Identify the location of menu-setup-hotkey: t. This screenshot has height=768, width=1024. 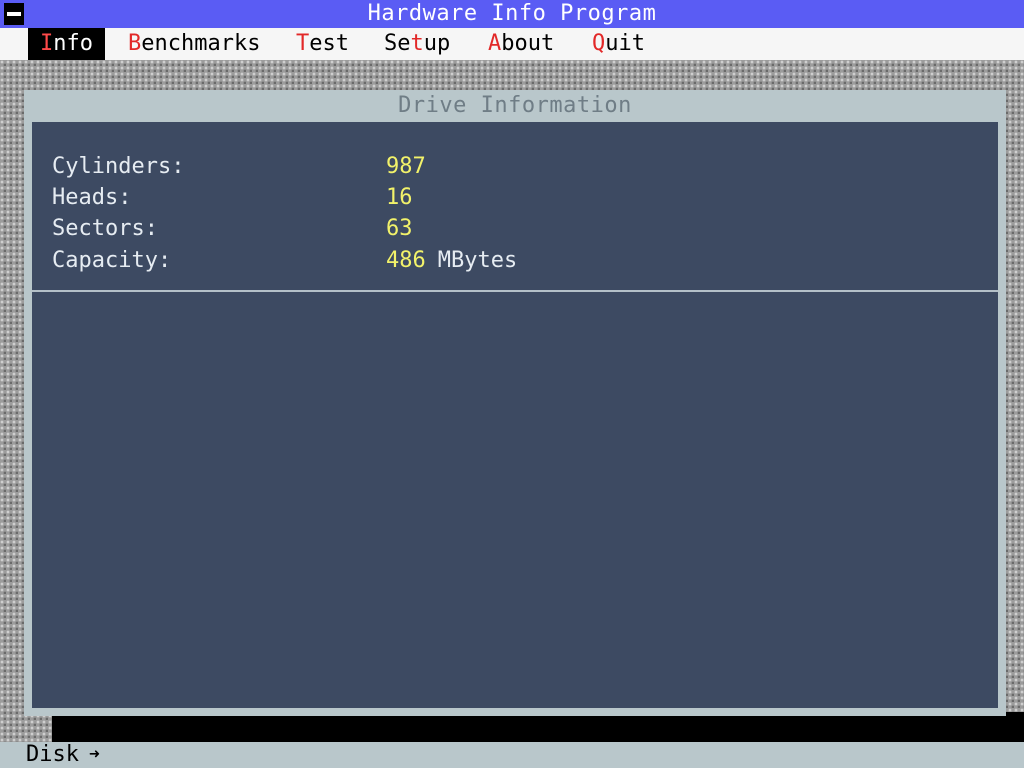
(417, 43).